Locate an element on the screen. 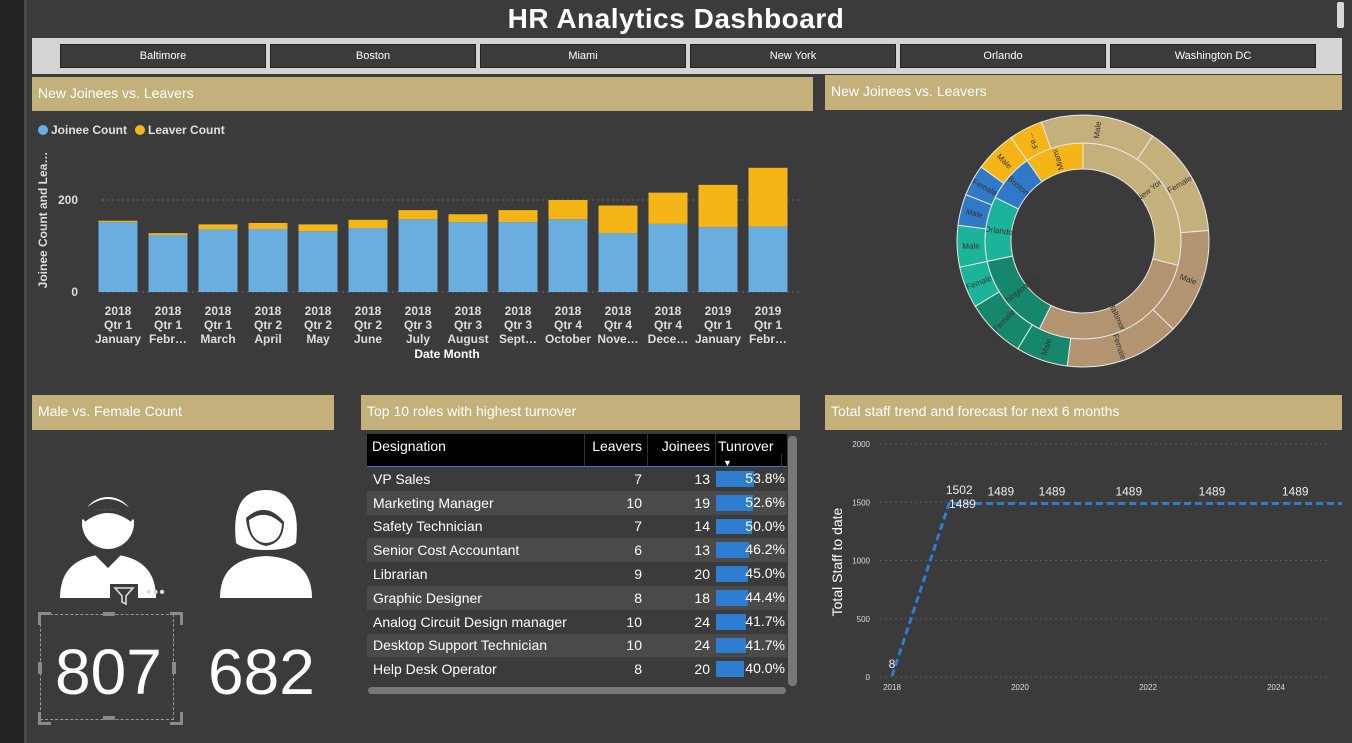  y-tick-label: 1000 is located at coordinates (861, 561).